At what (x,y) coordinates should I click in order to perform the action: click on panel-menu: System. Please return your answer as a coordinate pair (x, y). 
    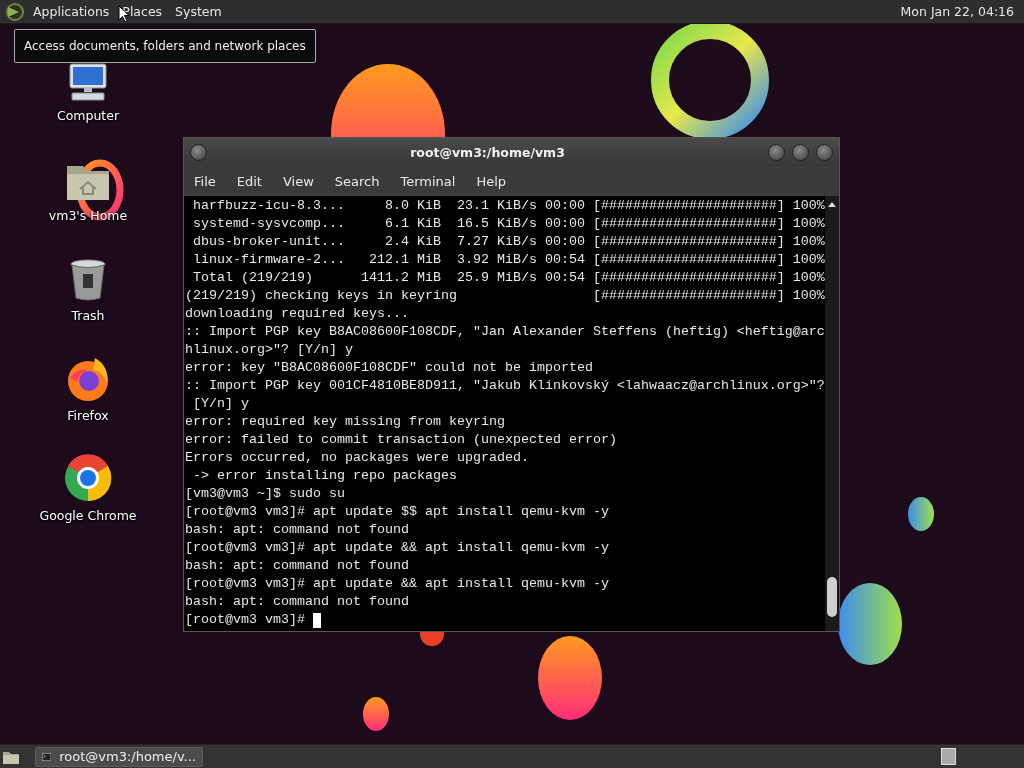
    Looking at the image, I should click on (198, 11).